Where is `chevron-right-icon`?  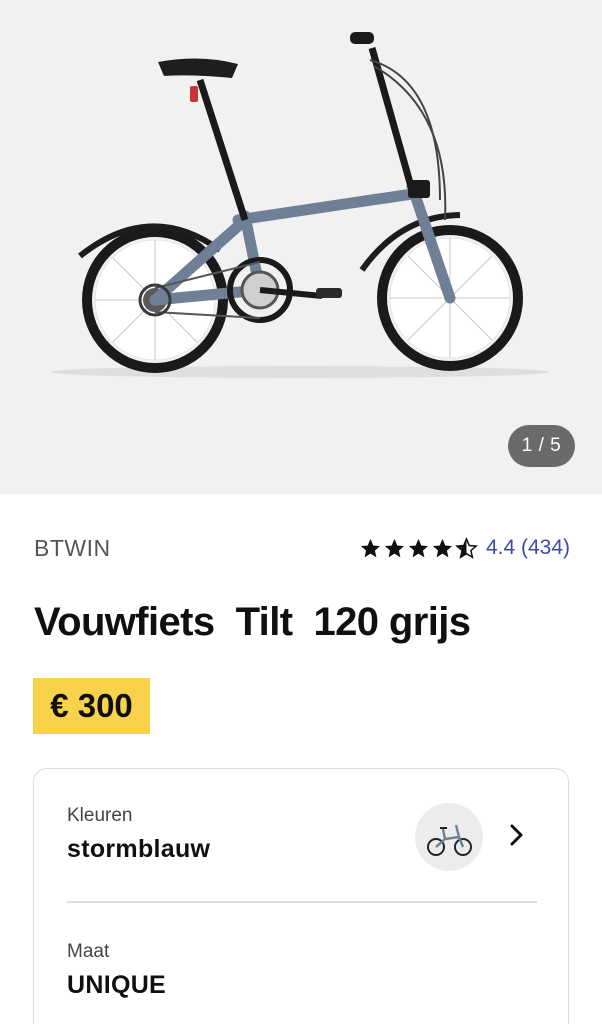 chevron-right-icon is located at coordinates (517, 835).